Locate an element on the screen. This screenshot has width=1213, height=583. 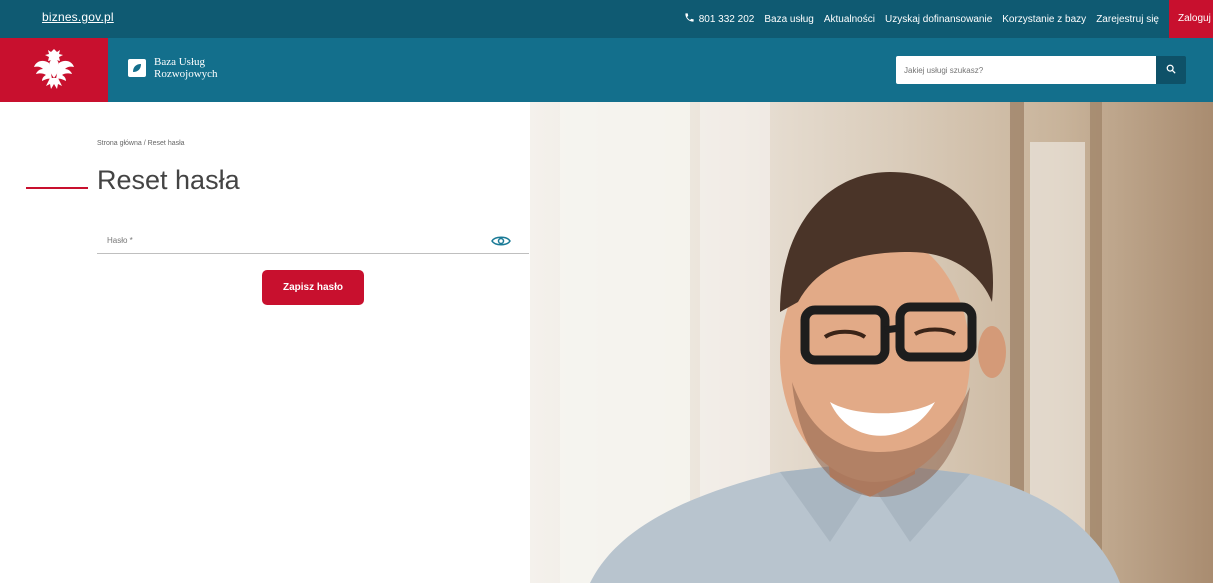
main-header: Baza Usług Rozwojowych is located at coordinates (606, 70).